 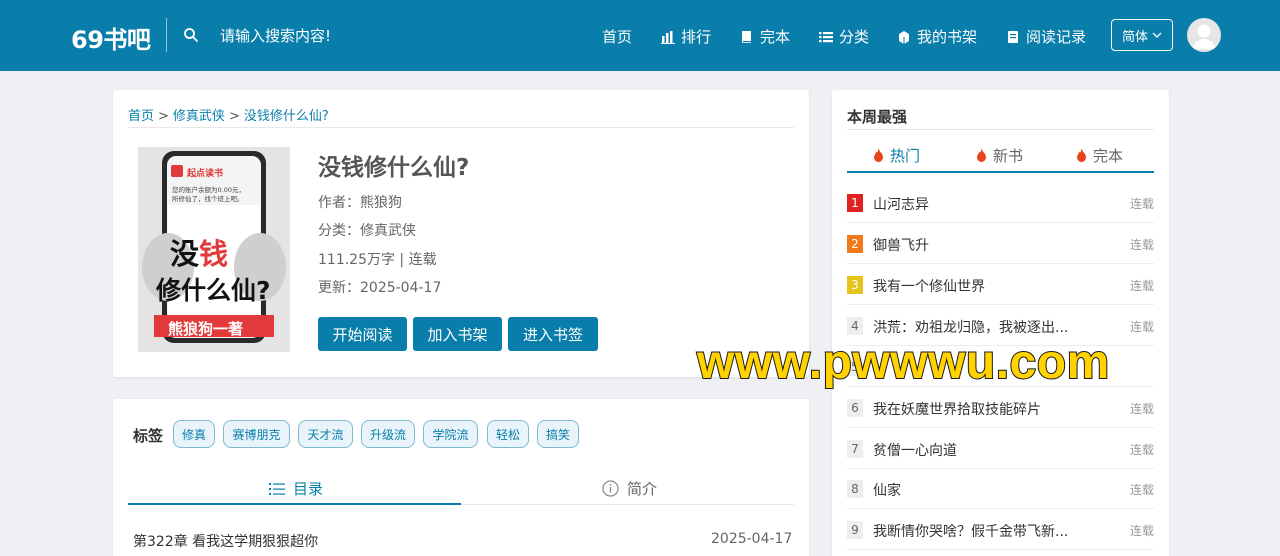 I want to click on ranking-tab-new: 新书, so click(x=999, y=155).